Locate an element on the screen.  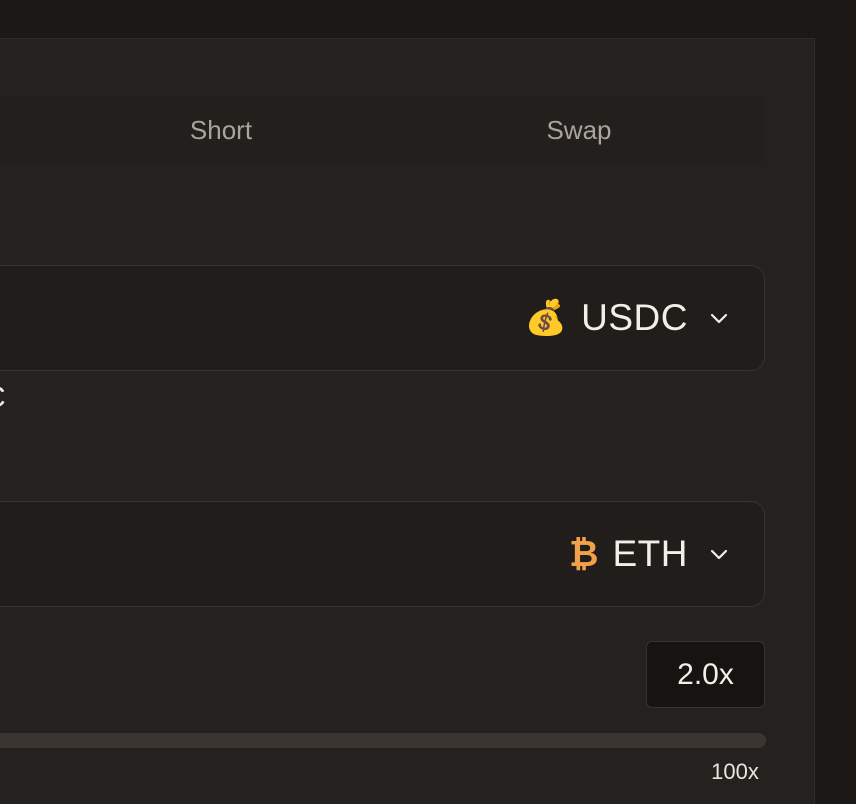
receive-token-label: ETH is located at coordinates (650, 553).